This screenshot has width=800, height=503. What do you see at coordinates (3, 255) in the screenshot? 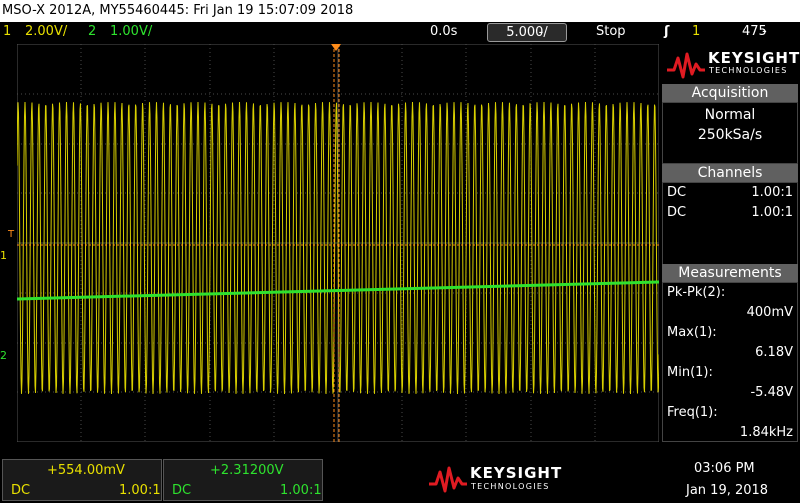
I see `ch1-ground-marker: 1` at bounding box center [3, 255].